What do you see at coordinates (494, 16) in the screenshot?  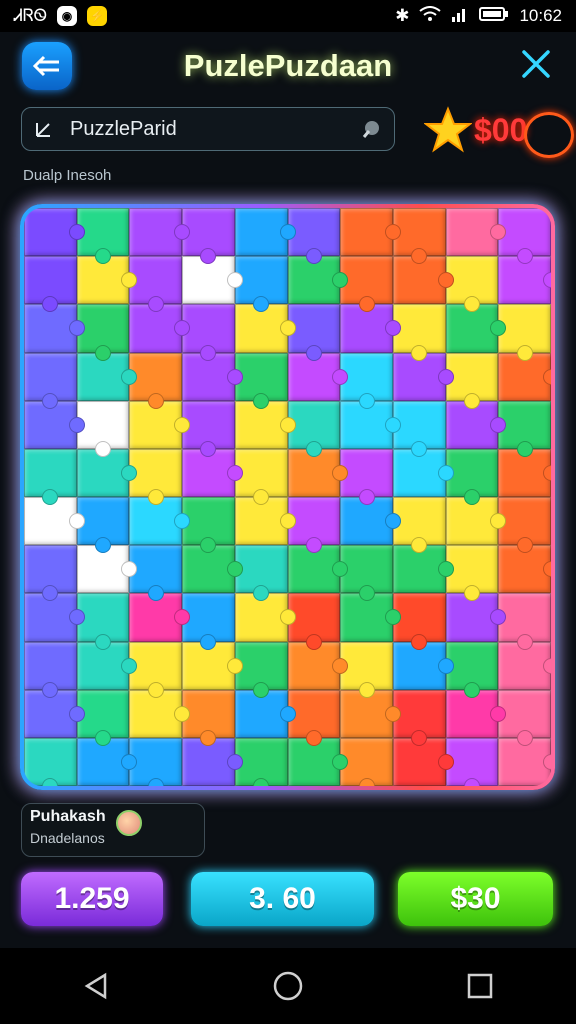 I see `battery-icon` at bounding box center [494, 16].